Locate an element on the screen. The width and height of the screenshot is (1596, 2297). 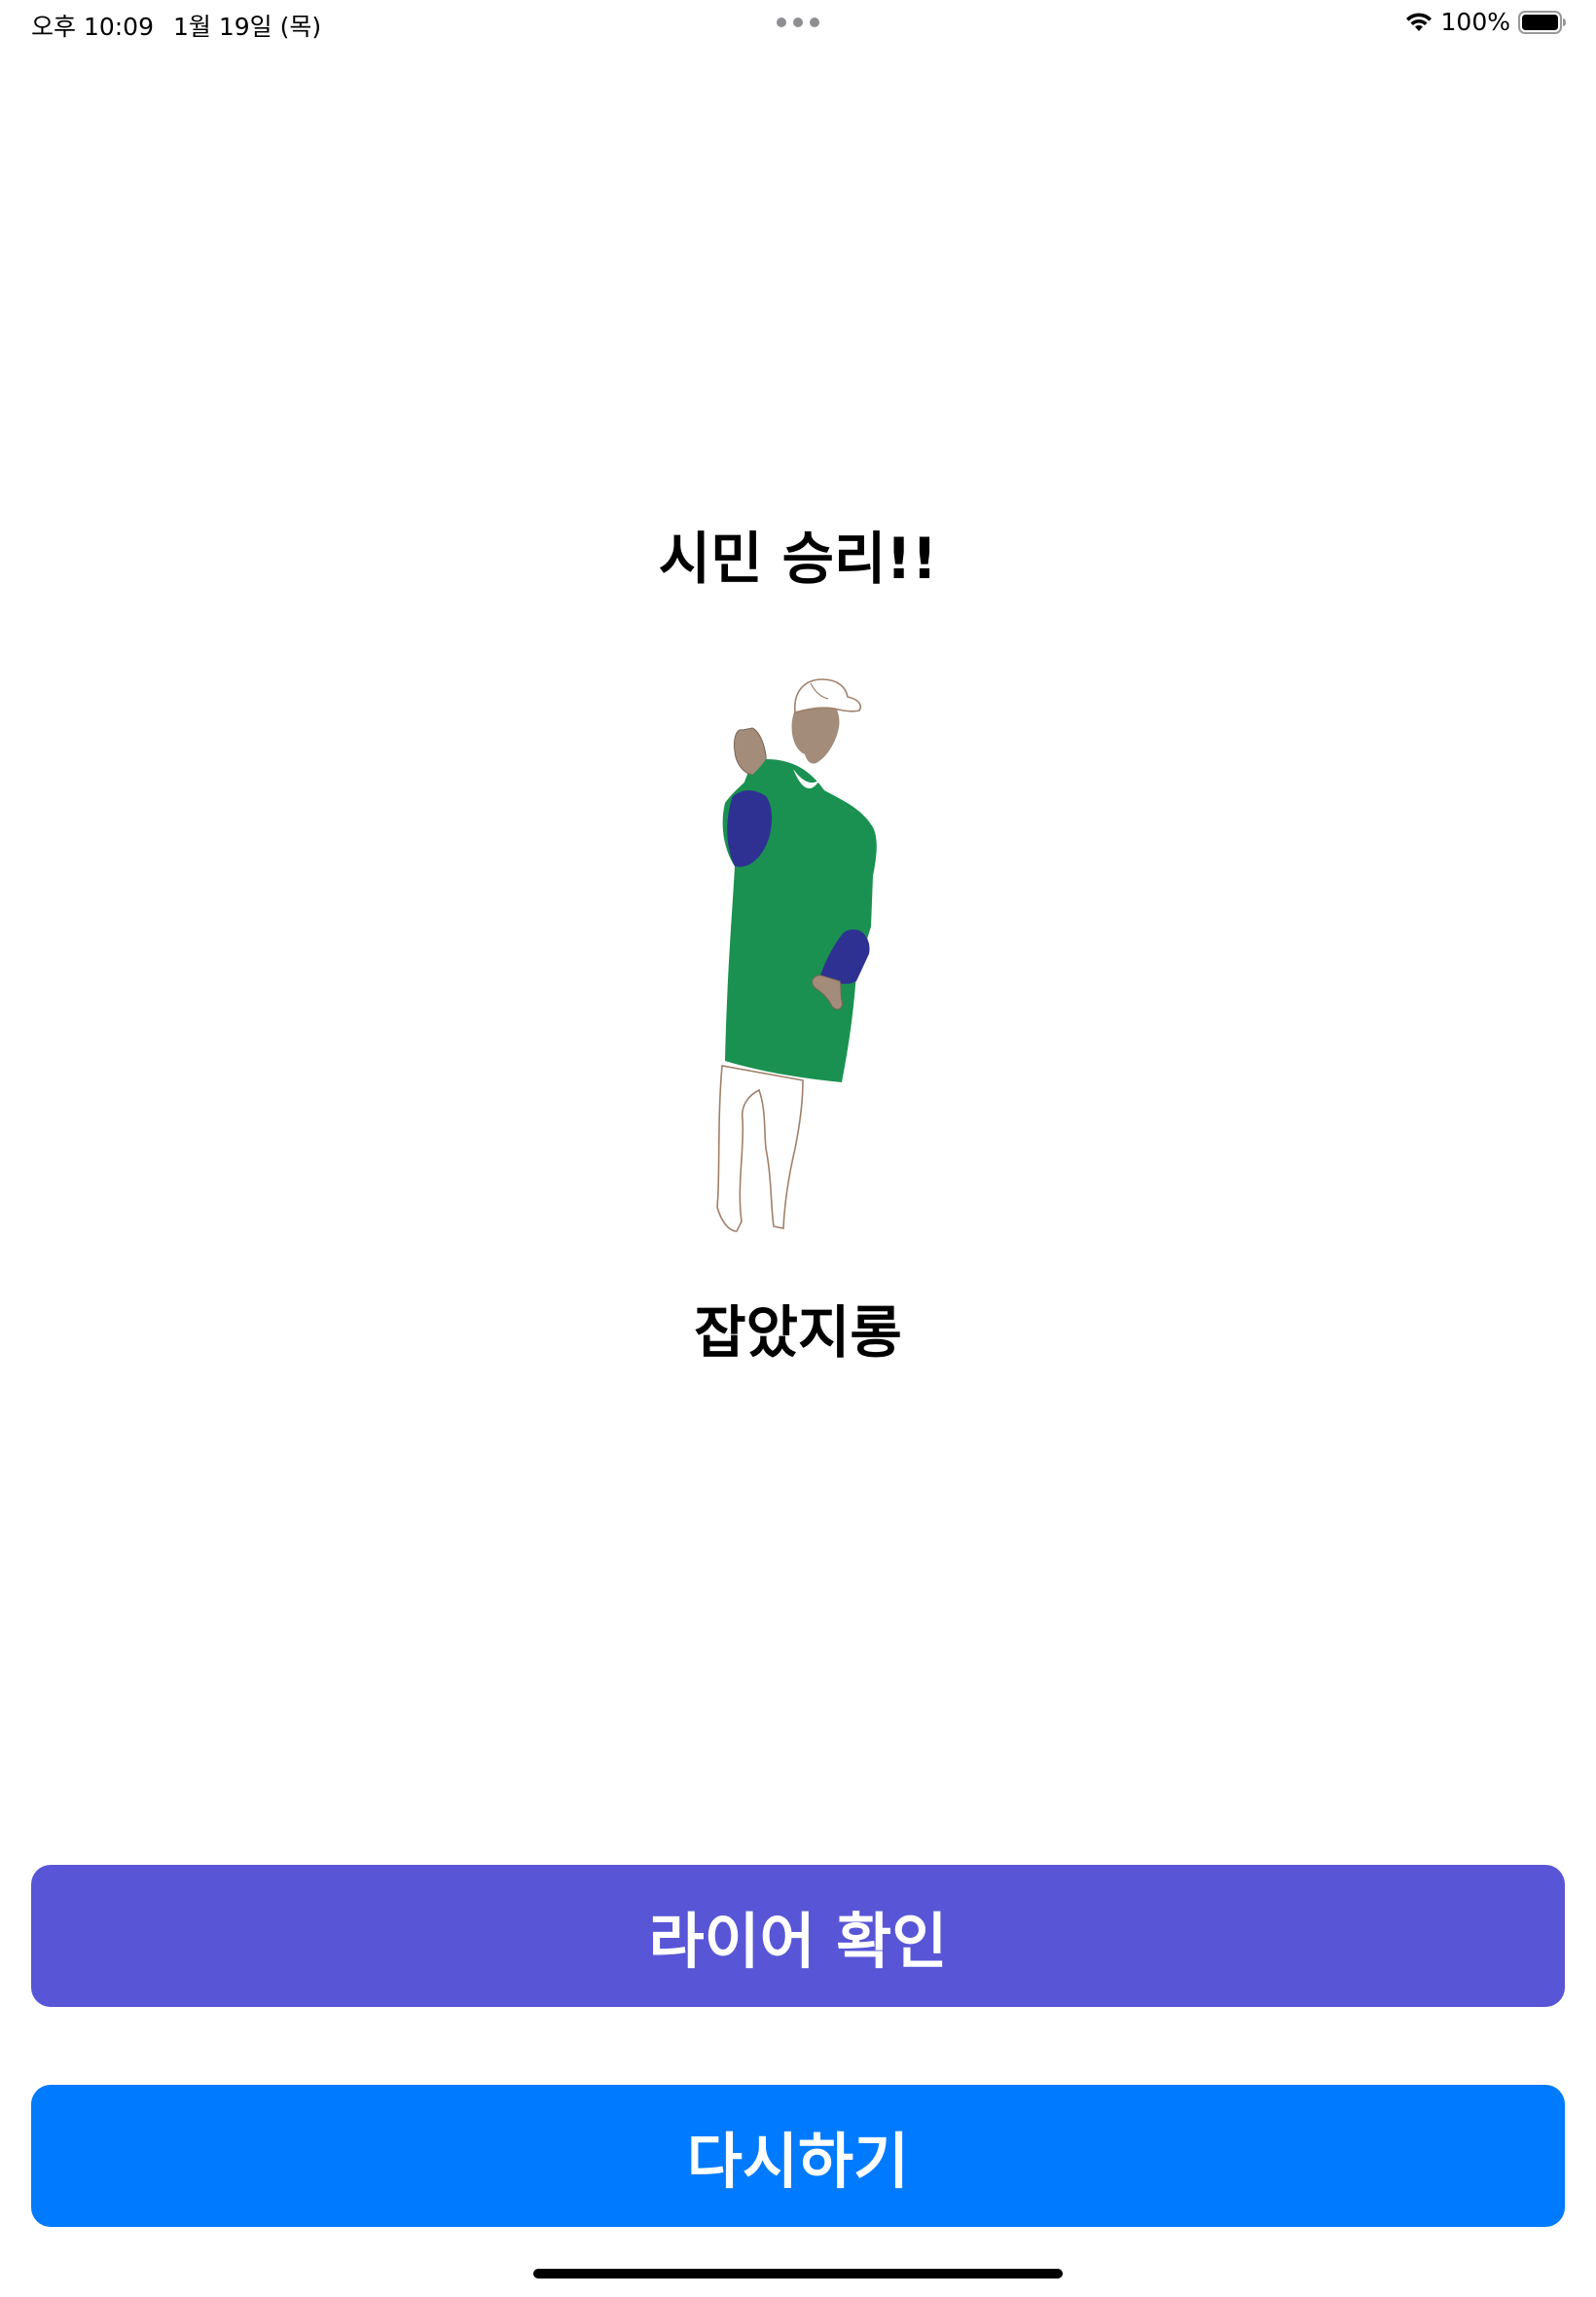
home-indicator is located at coordinates (798, 2274).